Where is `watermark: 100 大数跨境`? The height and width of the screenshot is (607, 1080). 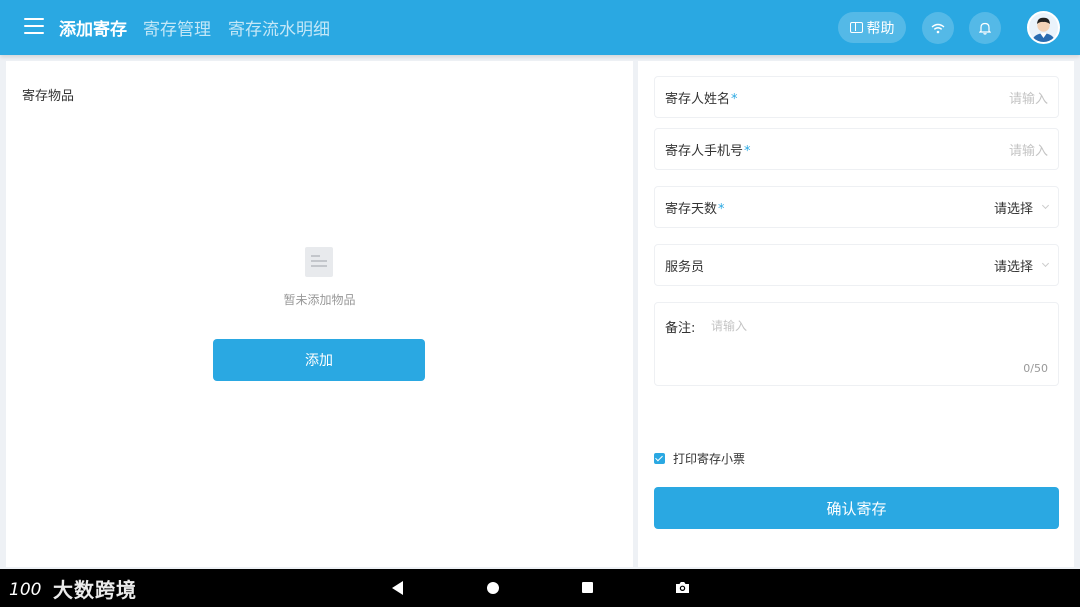 watermark: 100 大数跨境 is located at coordinates (73, 588).